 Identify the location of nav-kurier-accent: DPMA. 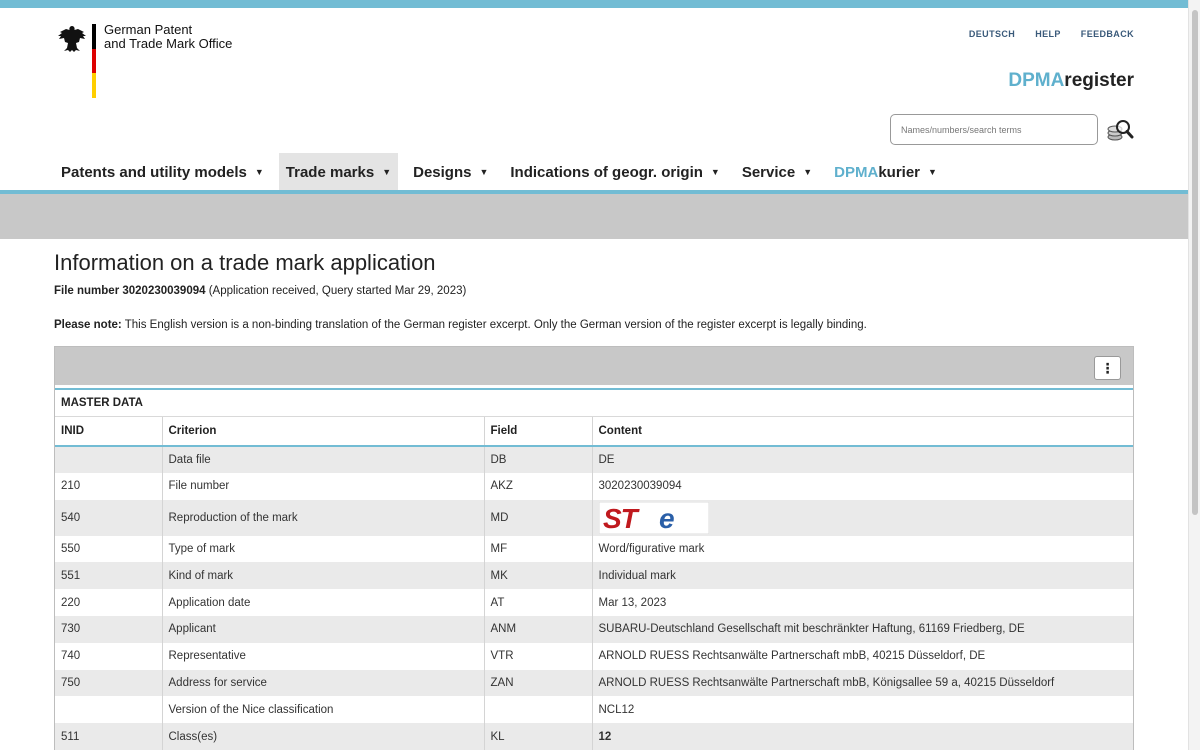
(856, 172).